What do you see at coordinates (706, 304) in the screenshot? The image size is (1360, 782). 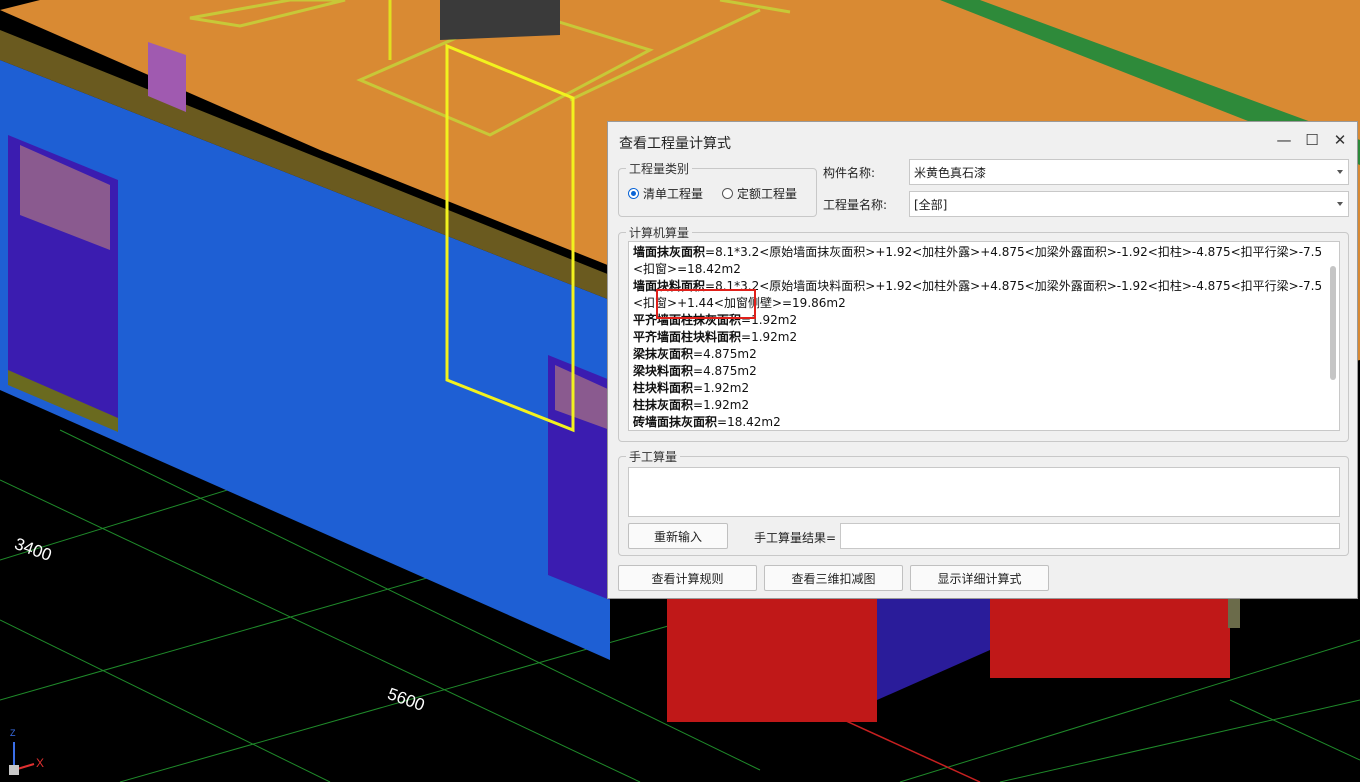 I see `highlight-box` at bounding box center [706, 304].